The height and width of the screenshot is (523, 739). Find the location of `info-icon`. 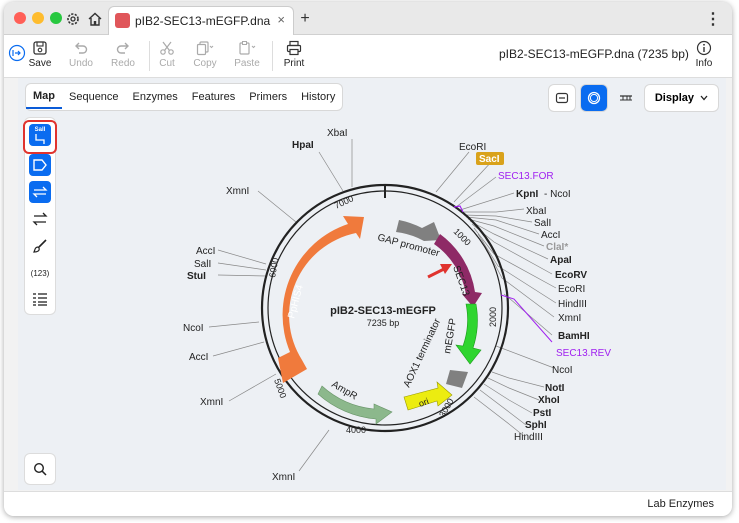

info-icon is located at coordinates (704, 48).